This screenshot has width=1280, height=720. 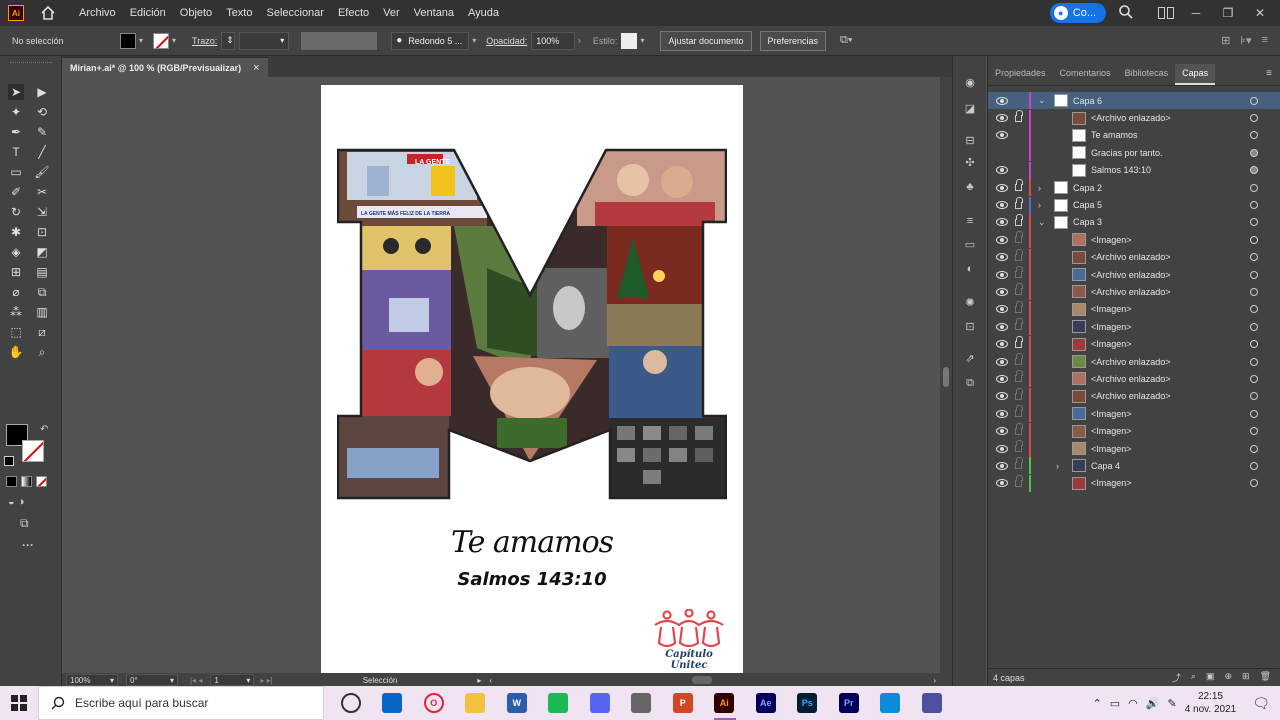 I want to click on creative-cloud-taskbar-button, so click(x=932, y=703).